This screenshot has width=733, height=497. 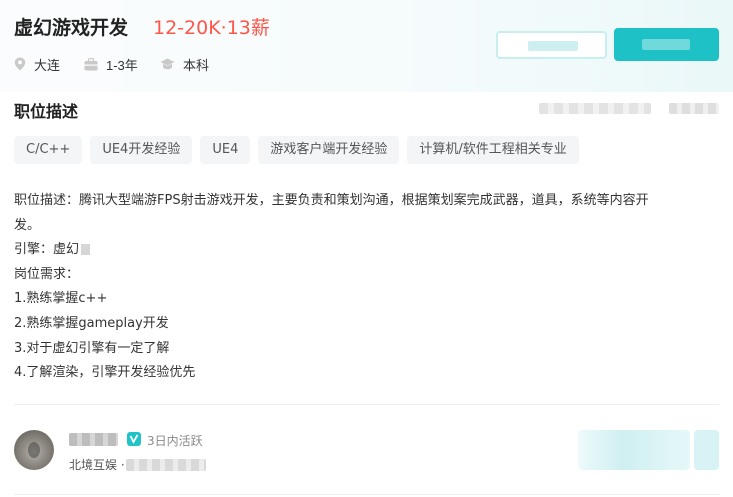 What do you see at coordinates (47, 65) in the screenshot?
I see `city-label: 大连` at bounding box center [47, 65].